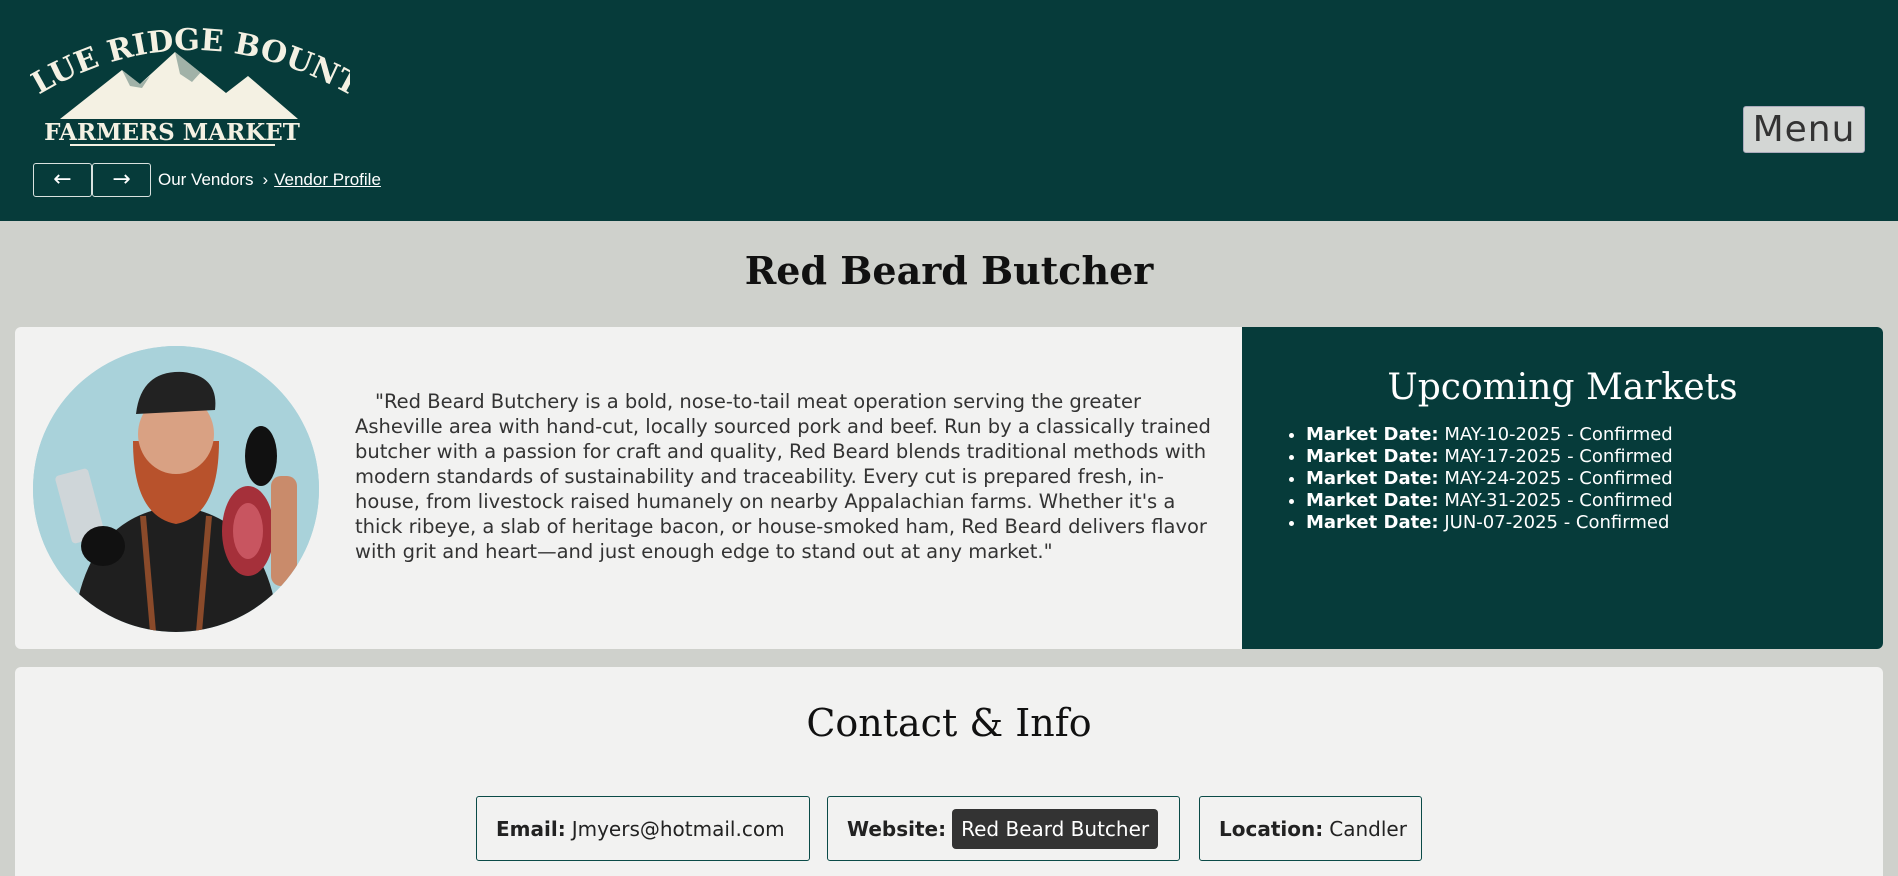 The image size is (1898, 876). Describe the element at coordinates (1594, 501) in the screenshot. I see `market-date-item: Market Date: MAY-31-2025 - Confirmed` at that location.